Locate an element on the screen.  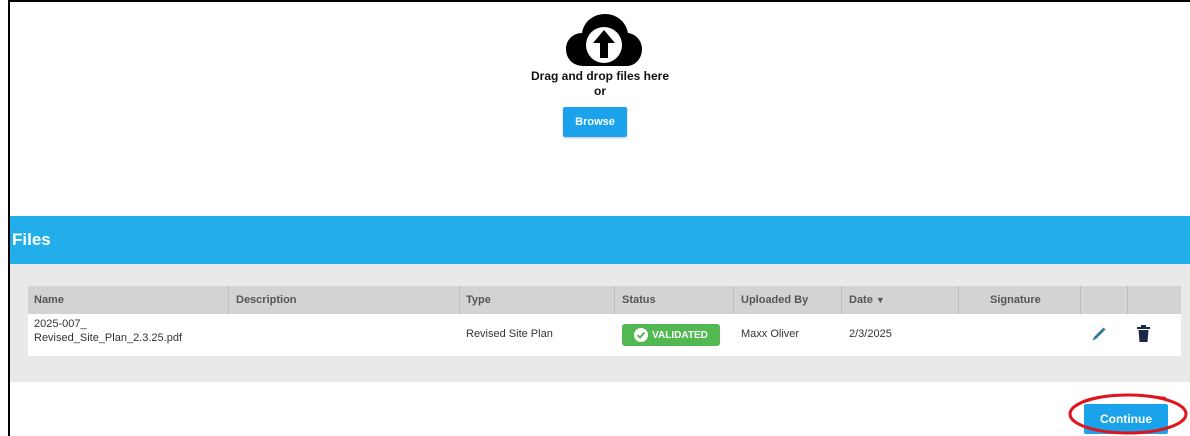
status-badge: VALIDATED is located at coordinates (671, 335).